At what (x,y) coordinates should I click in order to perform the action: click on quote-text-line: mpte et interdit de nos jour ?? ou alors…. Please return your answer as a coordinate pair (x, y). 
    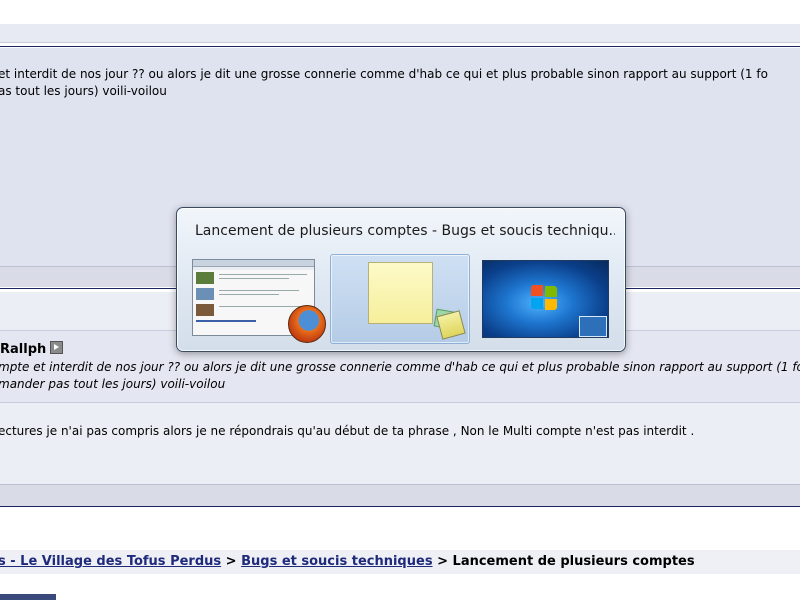
    Looking at the image, I should click on (400, 367).